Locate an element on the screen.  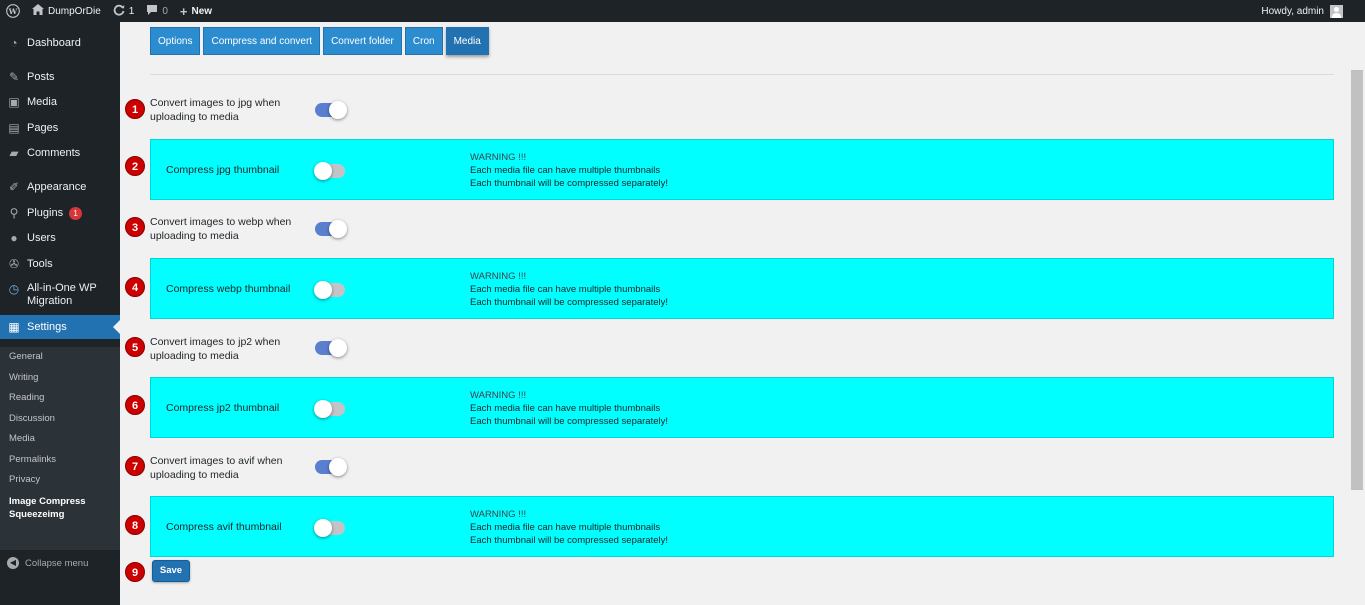
comment-bubble-icon is located at coordinates (152, 11).